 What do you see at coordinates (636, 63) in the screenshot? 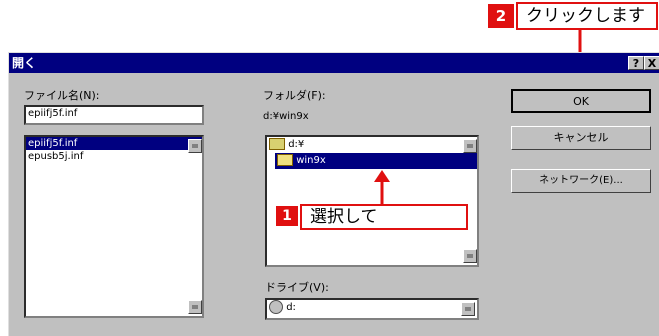
I see `help-button: ?` at bounding box center [636, 63].